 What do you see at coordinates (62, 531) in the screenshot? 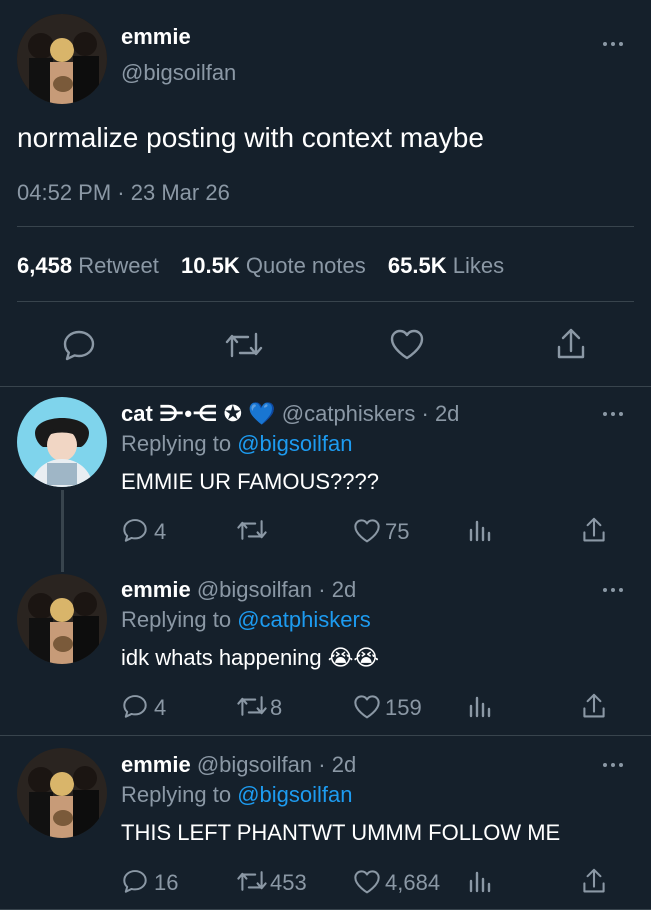
I see `thread-line` at bounding box center [62, 531].